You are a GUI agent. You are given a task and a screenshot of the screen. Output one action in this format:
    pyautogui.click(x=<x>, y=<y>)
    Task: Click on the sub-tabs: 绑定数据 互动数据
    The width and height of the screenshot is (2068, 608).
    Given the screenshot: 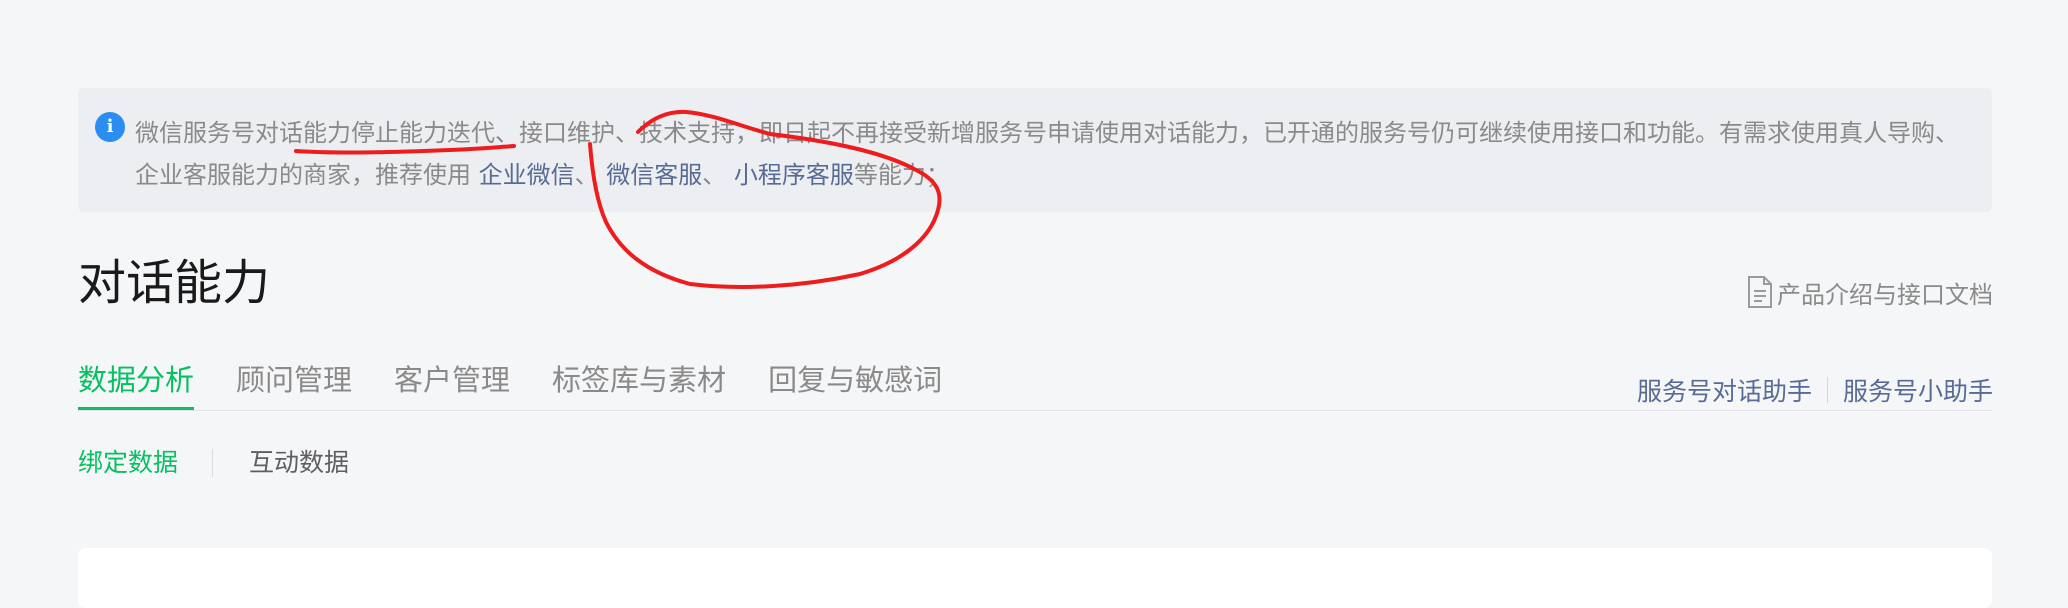 What is the action you would take?
    pyautogui.click(x=213, y=463)
    